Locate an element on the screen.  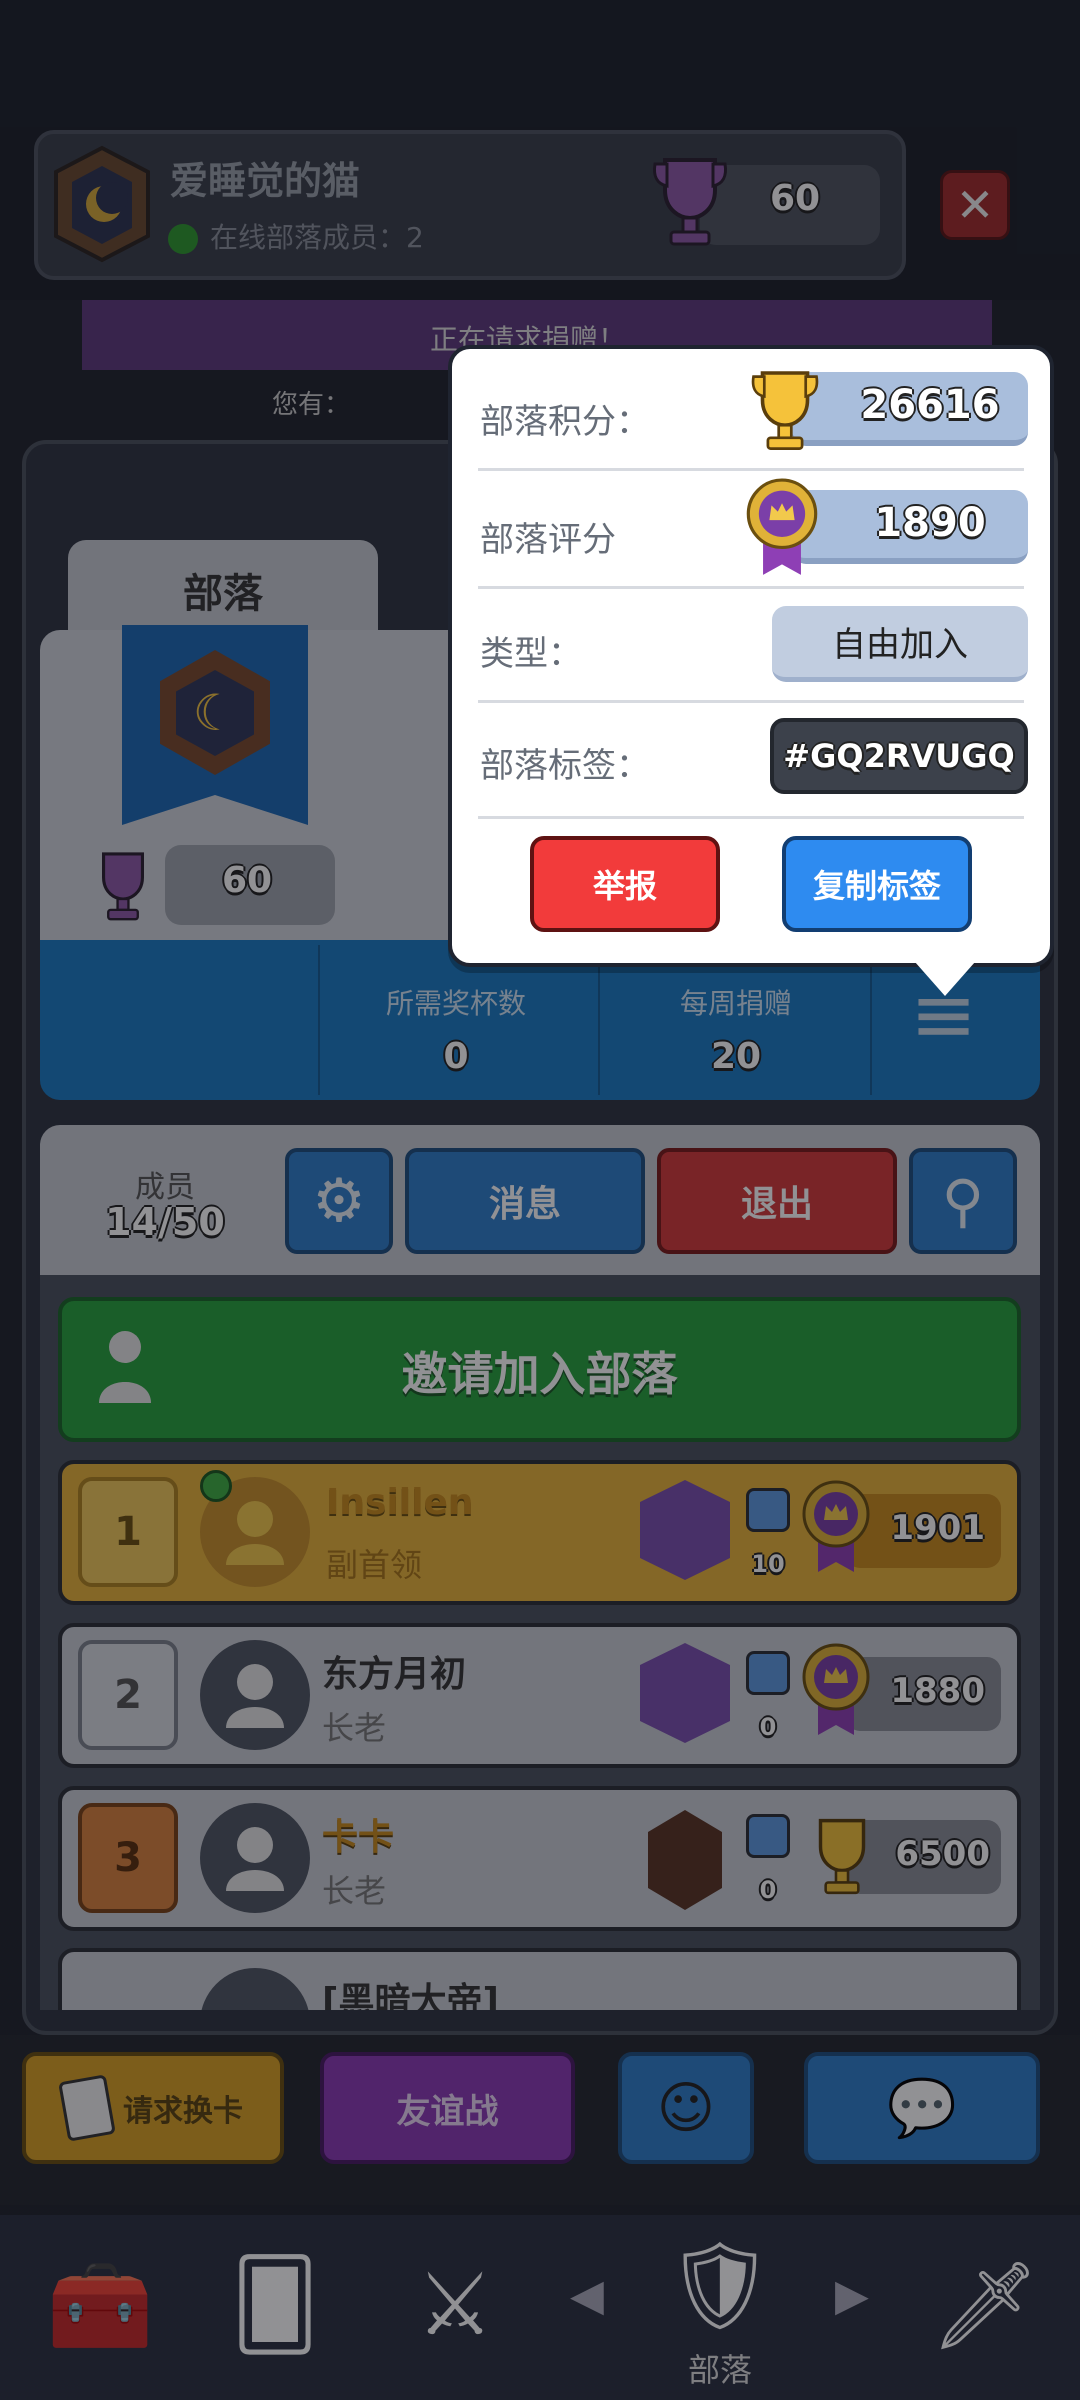
settings-button: ⚙ is located at coordinates (339, 1201).